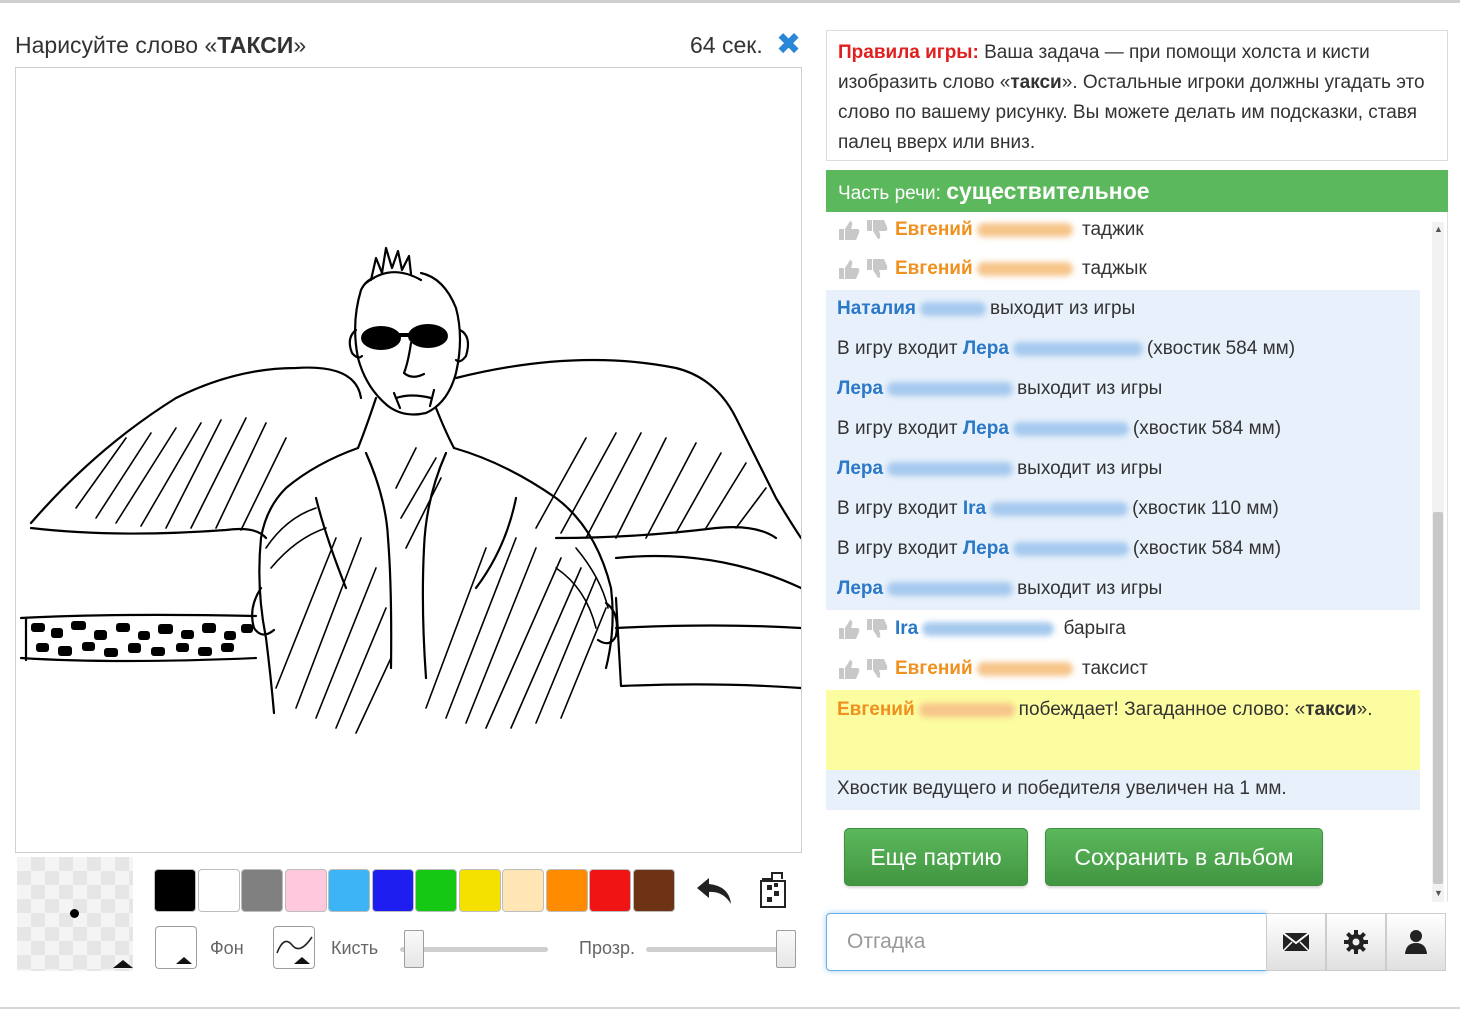 The height and width of the screenshot is (1011, 1460). I want to click on color-palette, so click(415, 890).